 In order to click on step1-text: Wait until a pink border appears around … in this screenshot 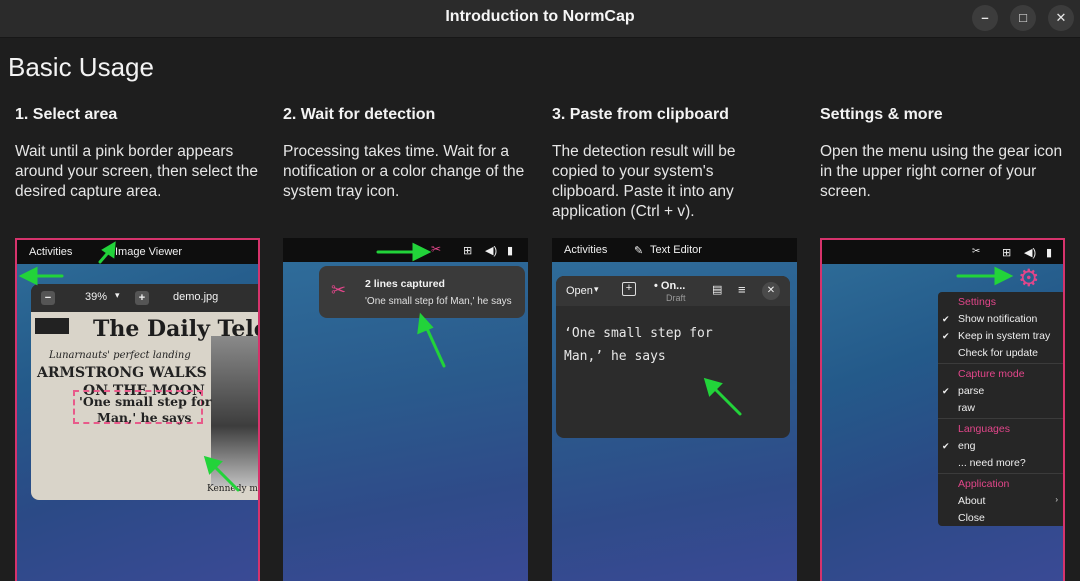, I will do `click(136, 171)`.